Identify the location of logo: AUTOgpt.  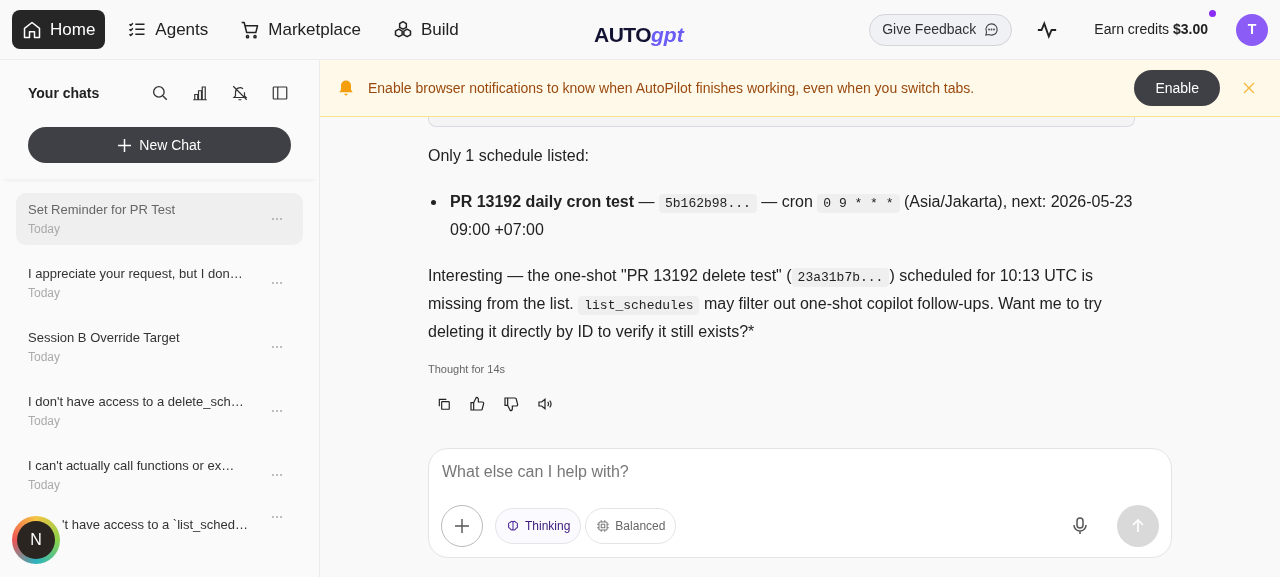
(639, 30).